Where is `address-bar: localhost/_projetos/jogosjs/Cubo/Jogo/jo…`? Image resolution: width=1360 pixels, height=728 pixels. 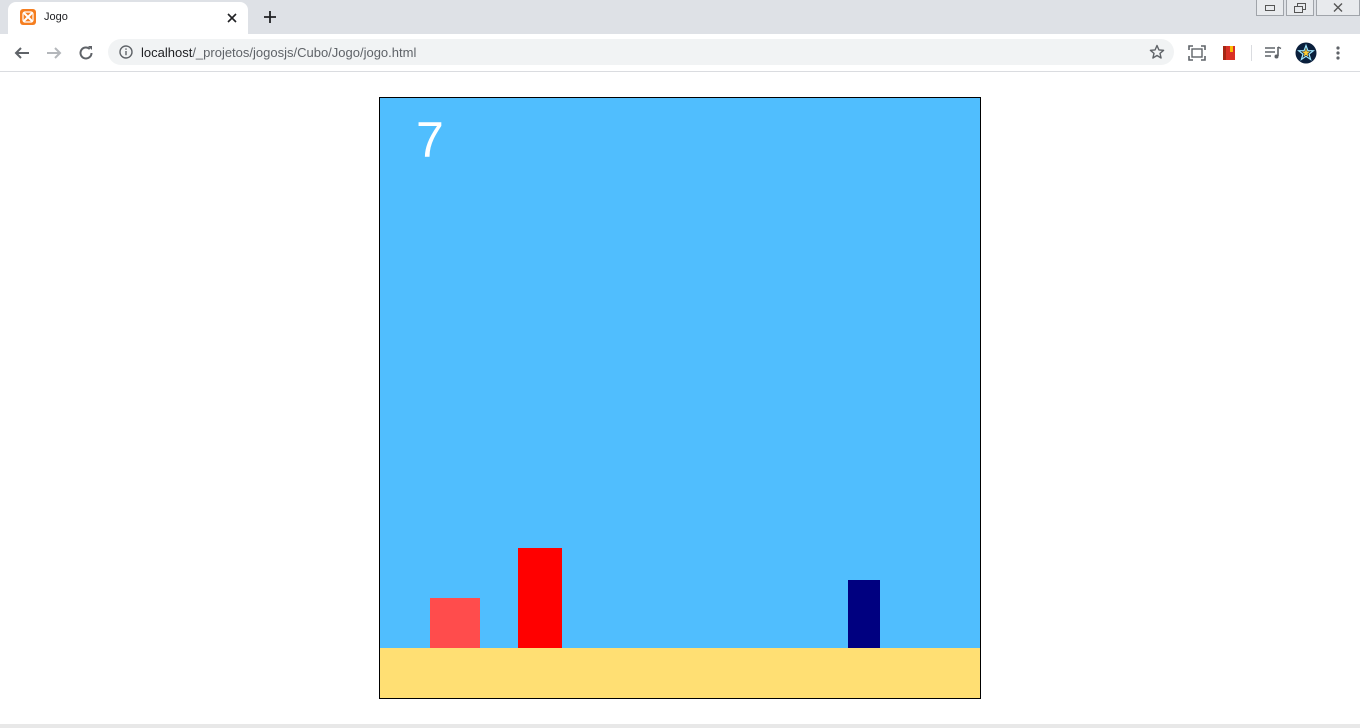 address-bar: localhost/_projetos/jogosjs/Cubo/Jogo/jo… is located at coordinates (641, 52).